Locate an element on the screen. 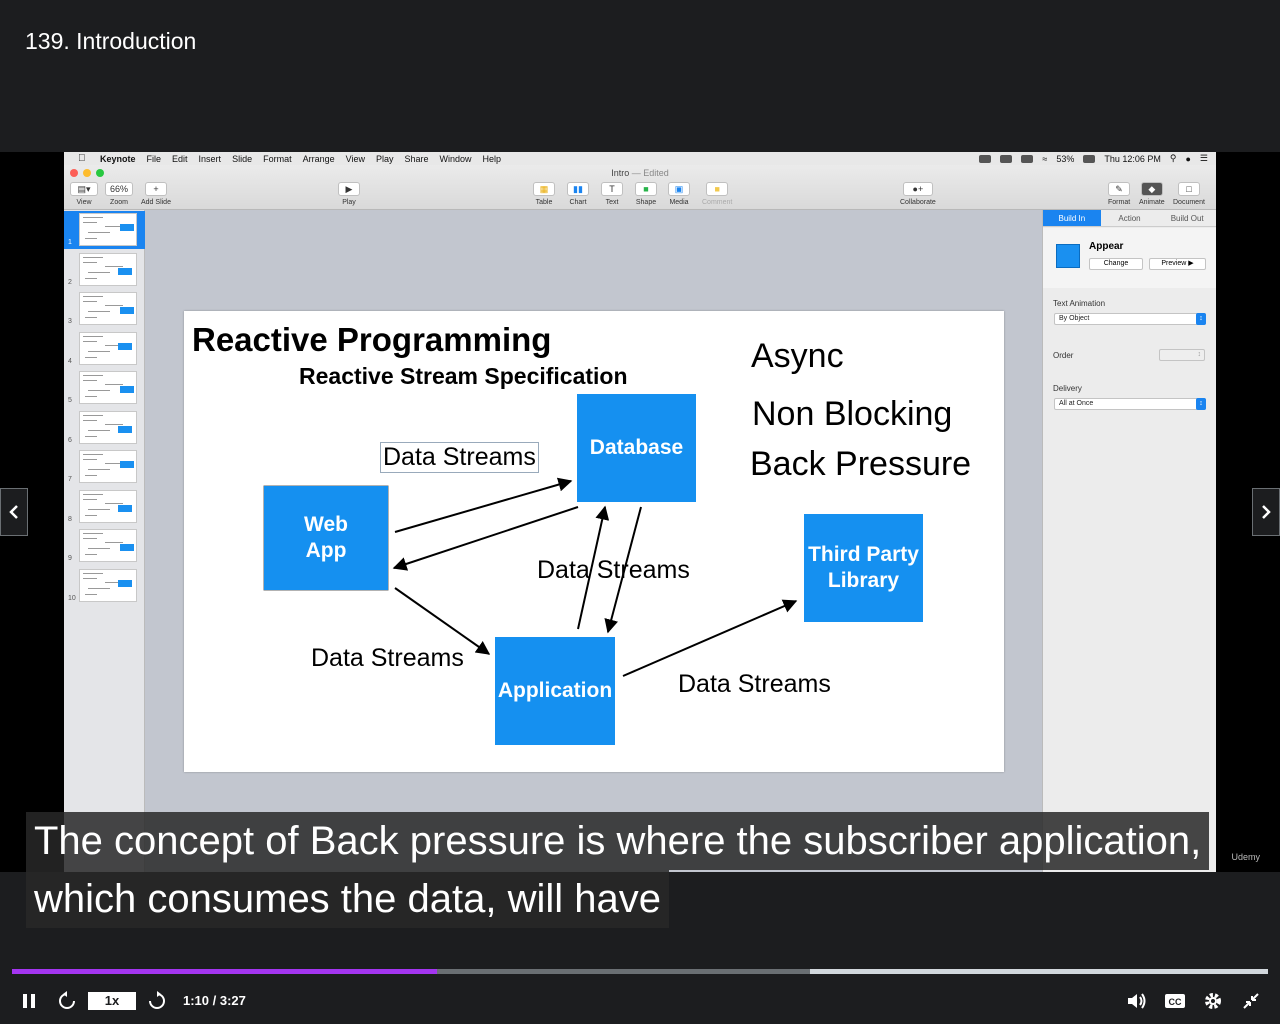 The width and height of the screenshot is (1280, 1024). menubar-clock: Thu 12:06 PM is located at coordinates (1132, 159).